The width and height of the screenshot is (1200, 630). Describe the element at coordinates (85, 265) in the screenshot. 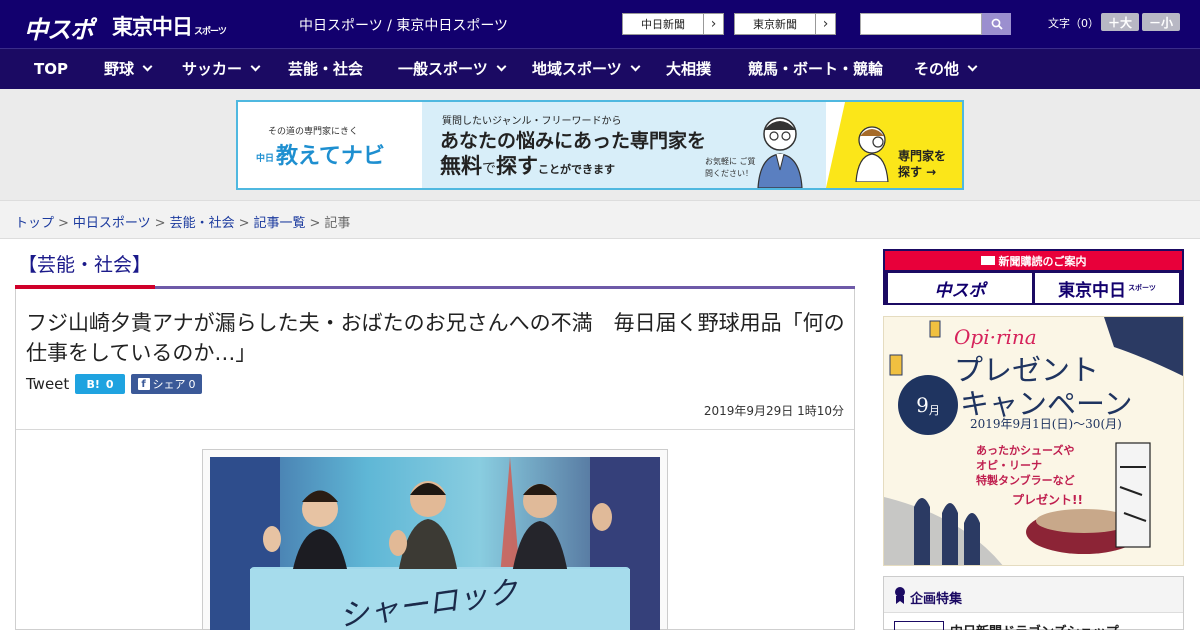

I see `category-title: 【芸能・社会】` at that location.